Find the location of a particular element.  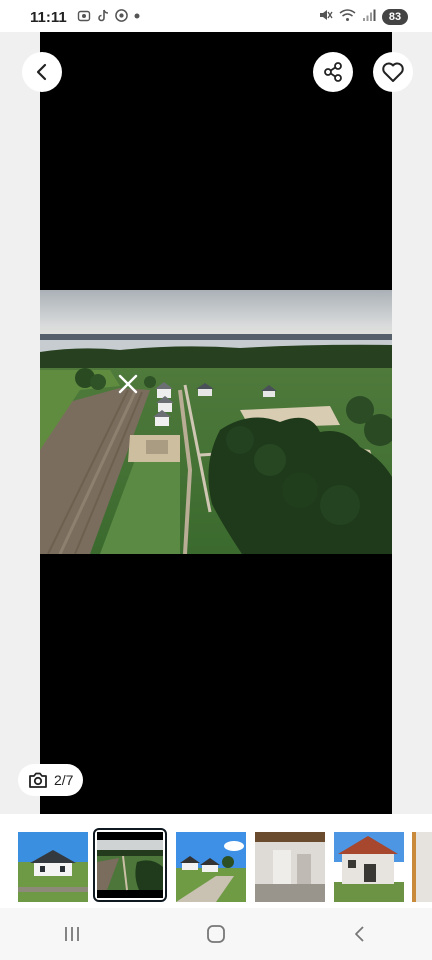

thumbnail-strip is located at coordinates (216, 862).